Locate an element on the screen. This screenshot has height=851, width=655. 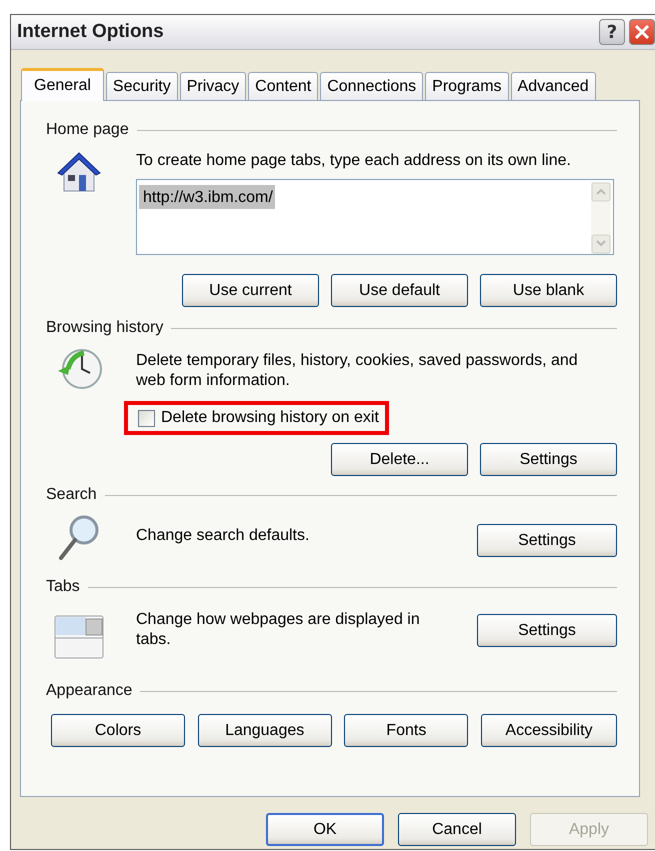
section-heading: Search is located at coordinates (71, 495).